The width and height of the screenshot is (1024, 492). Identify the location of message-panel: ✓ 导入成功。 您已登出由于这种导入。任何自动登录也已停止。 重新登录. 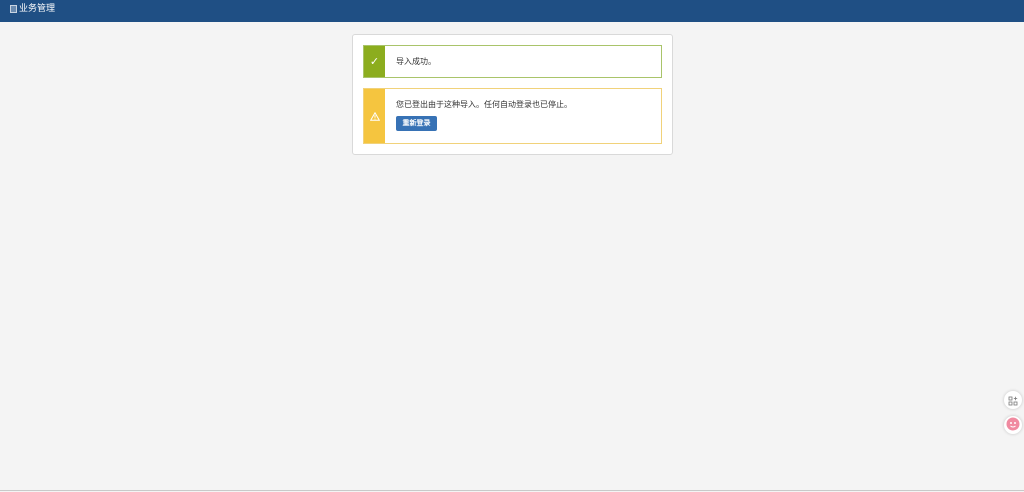
(512, 94).